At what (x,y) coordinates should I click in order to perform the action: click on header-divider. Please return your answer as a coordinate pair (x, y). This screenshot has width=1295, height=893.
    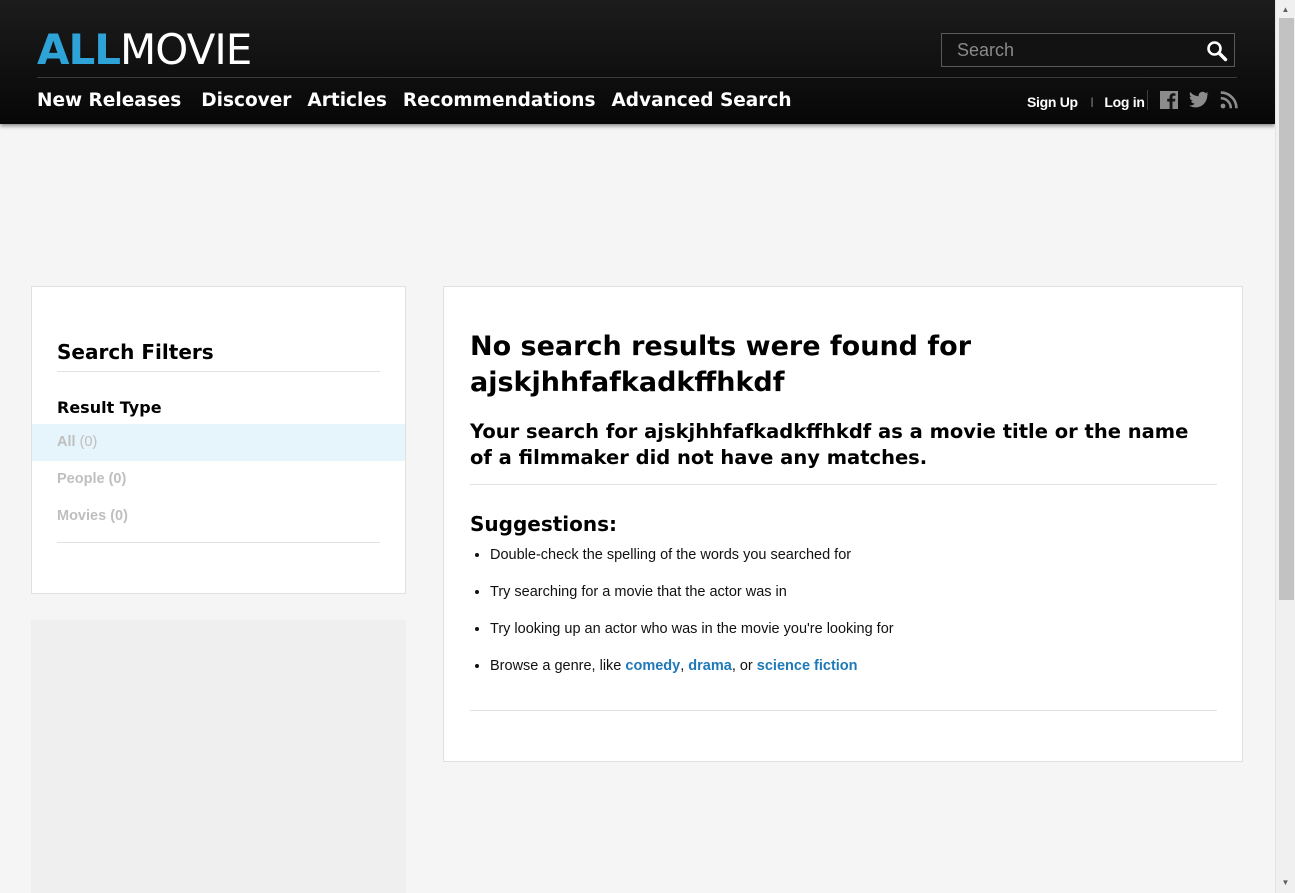
    Looking at the image, I should click on (637, 77).